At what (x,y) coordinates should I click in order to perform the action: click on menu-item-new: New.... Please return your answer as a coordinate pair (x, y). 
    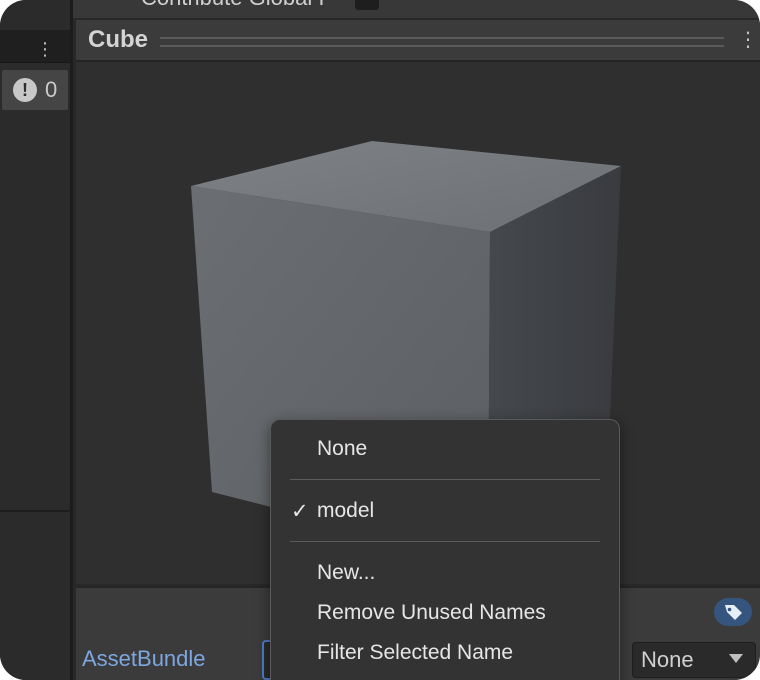
    Looking at the image, I should click on (445, 573).